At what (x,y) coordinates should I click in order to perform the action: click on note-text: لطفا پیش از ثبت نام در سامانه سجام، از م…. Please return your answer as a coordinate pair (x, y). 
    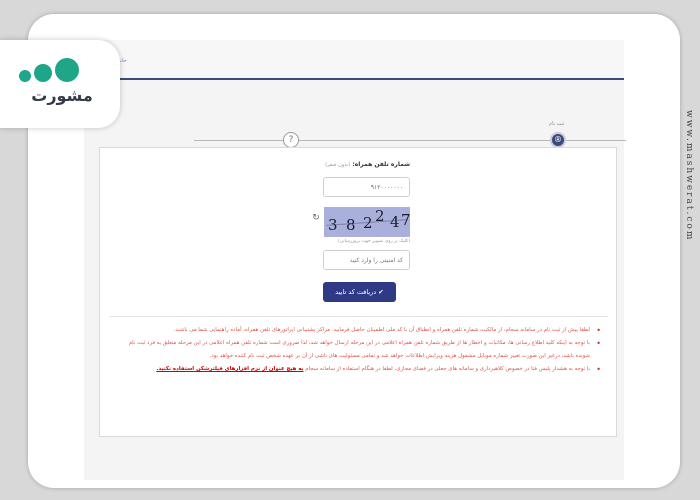
    Looking at the image, I should click on (381, 330).